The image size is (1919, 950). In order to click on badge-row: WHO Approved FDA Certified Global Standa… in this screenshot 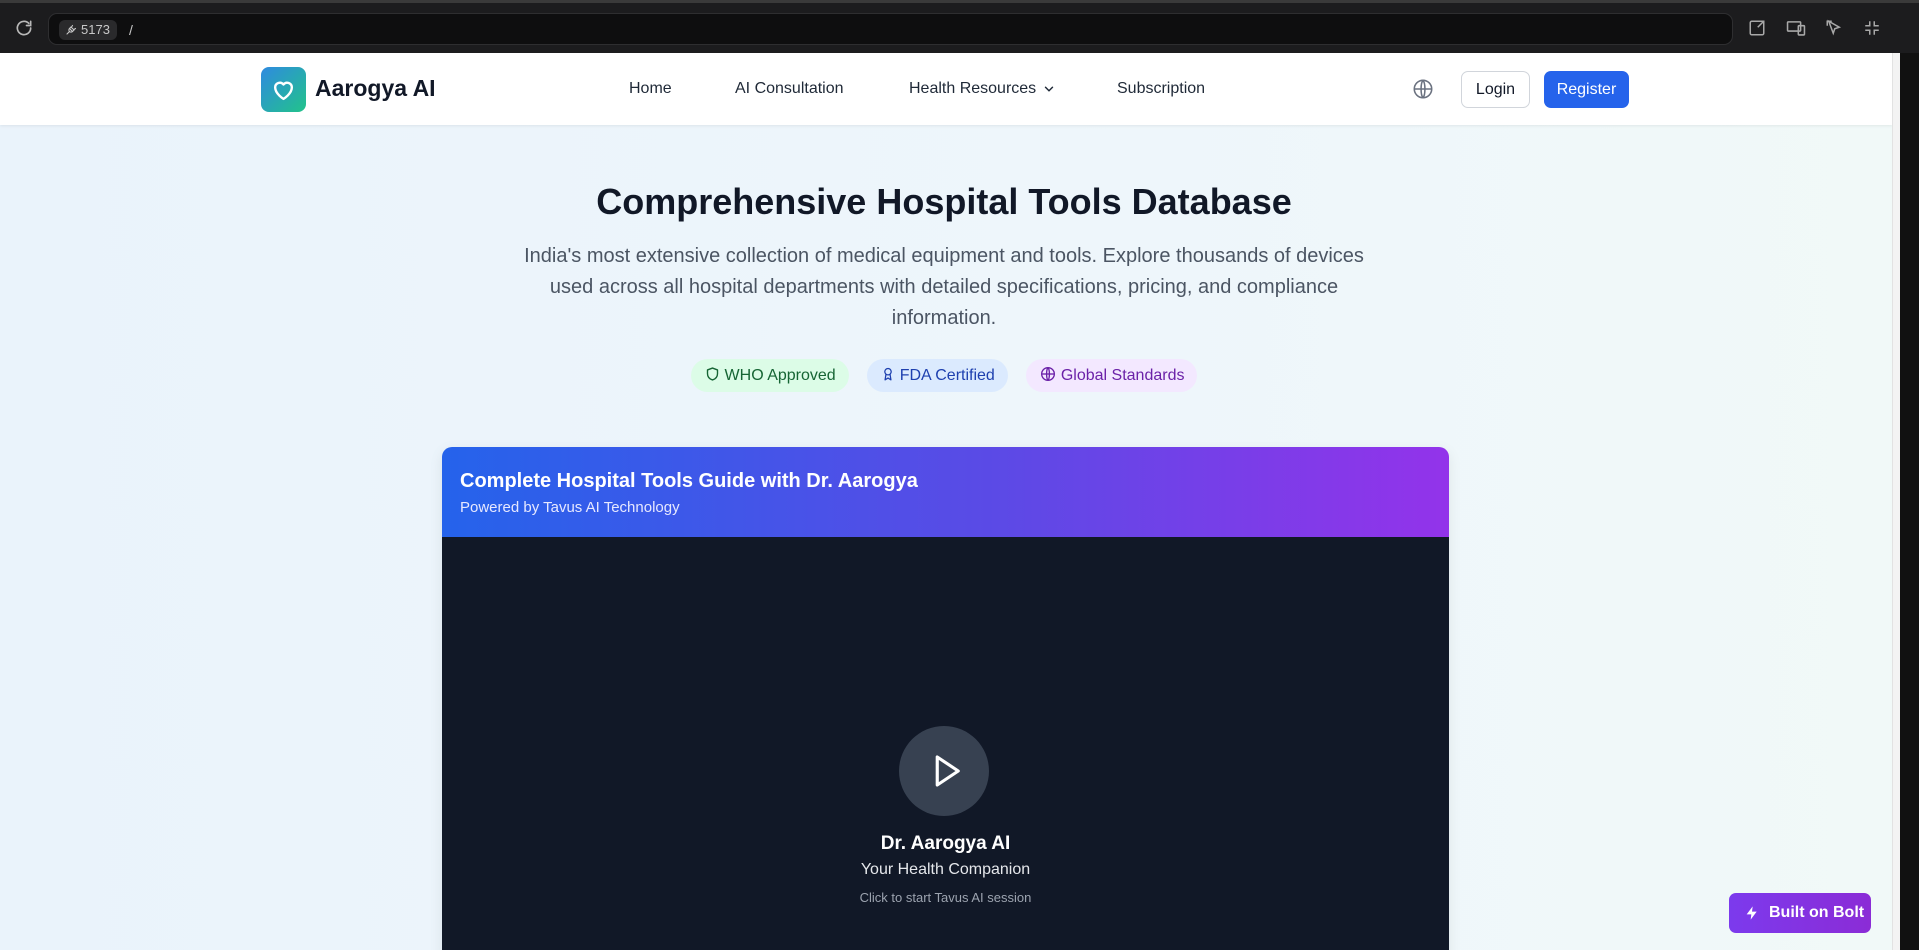, I will do `click(944, 375)`.